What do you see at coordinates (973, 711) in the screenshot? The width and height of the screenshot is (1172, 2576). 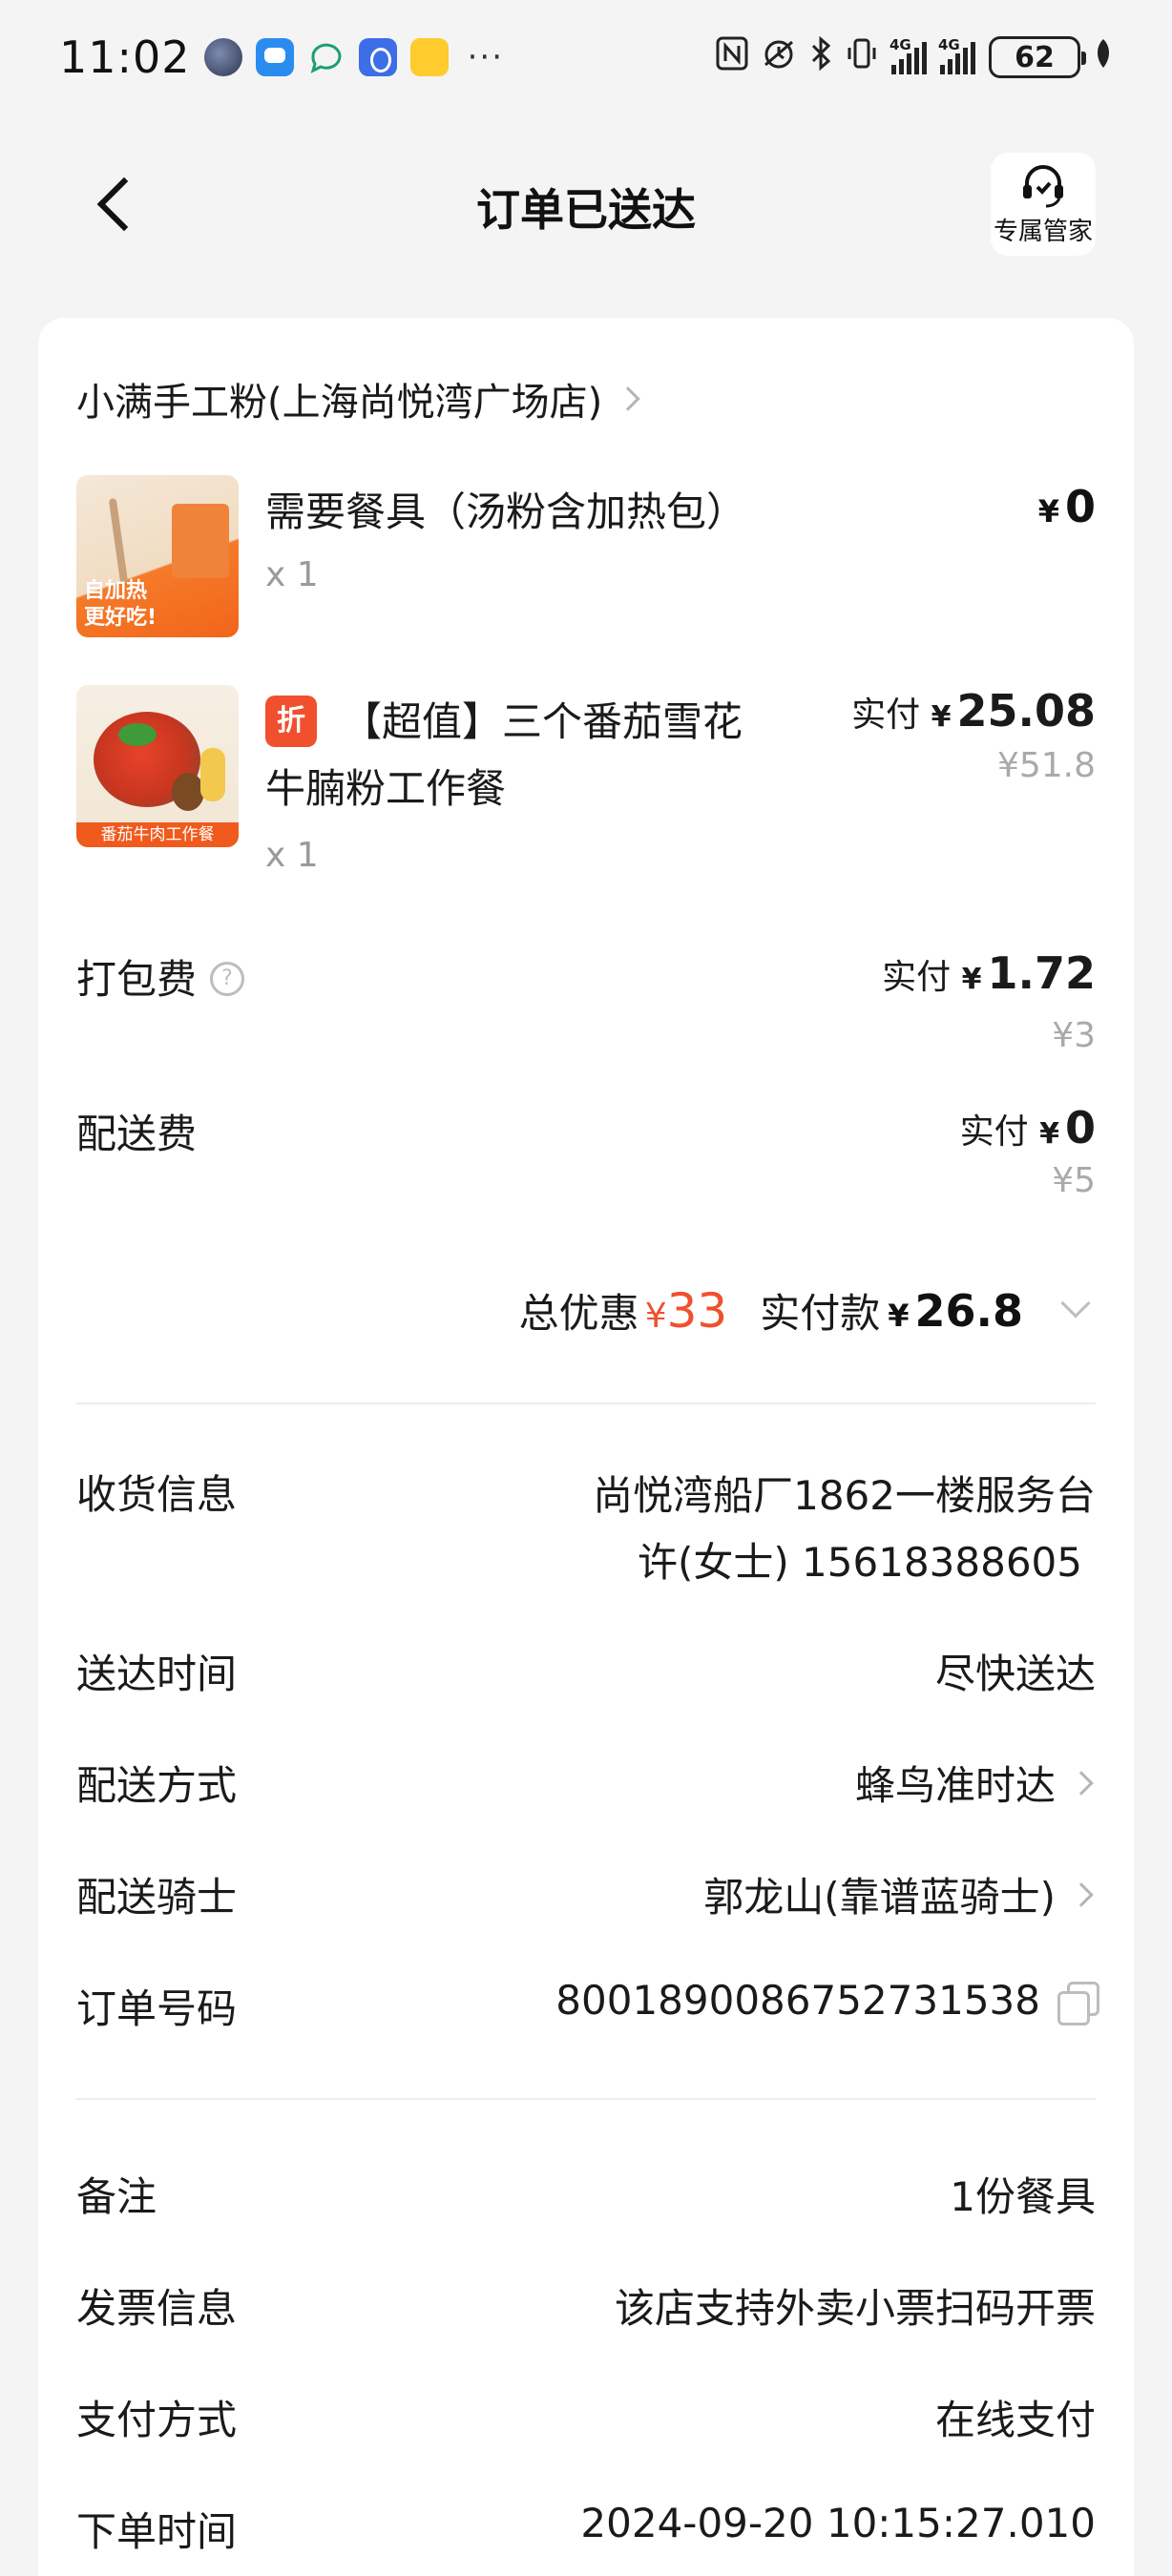 I see `item-paid-price: 实付 ¥25.08` at bounding box center [973, 711].